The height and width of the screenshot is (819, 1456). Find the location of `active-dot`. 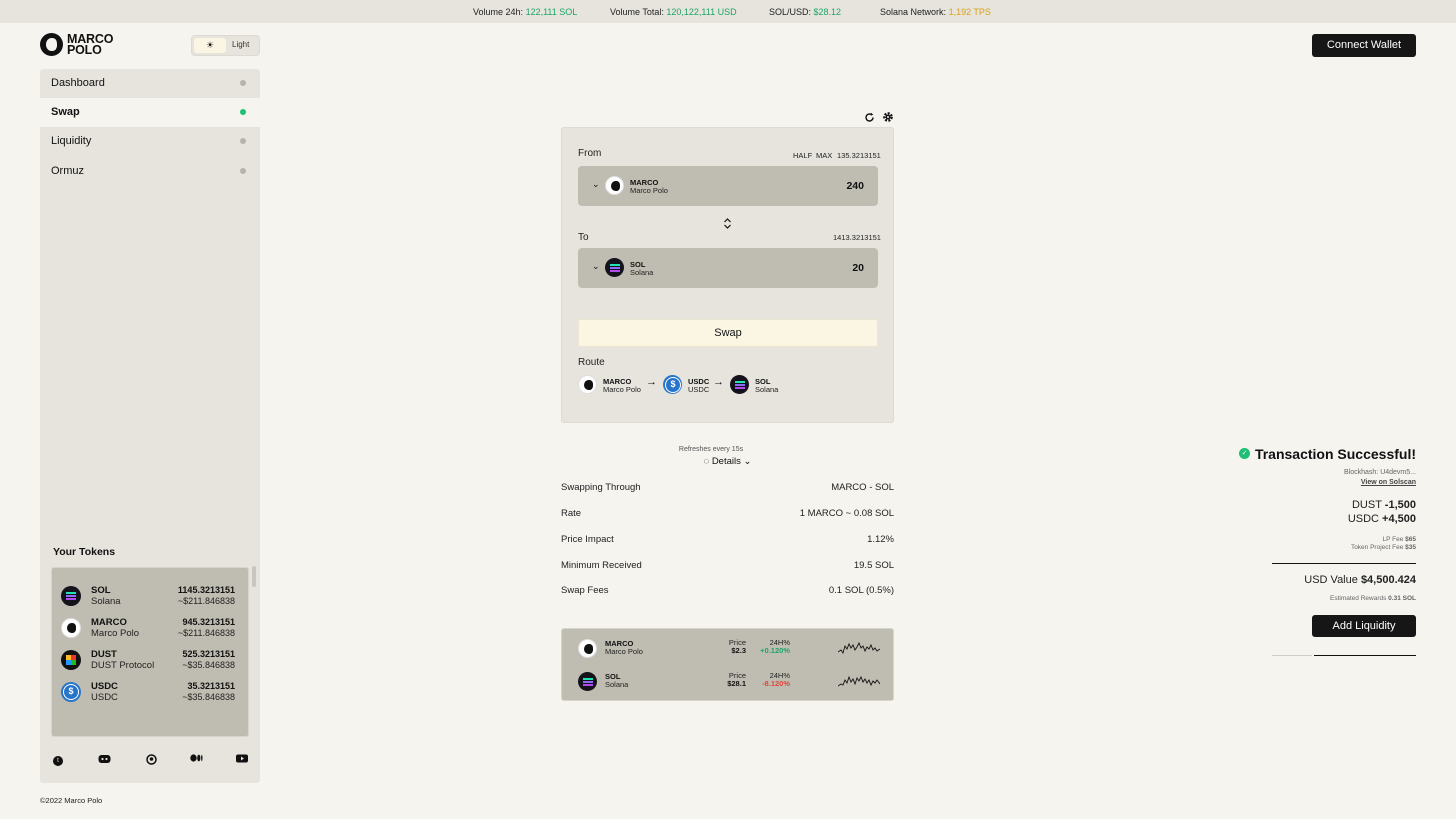

active-dot is located at coordinates (243, 112).